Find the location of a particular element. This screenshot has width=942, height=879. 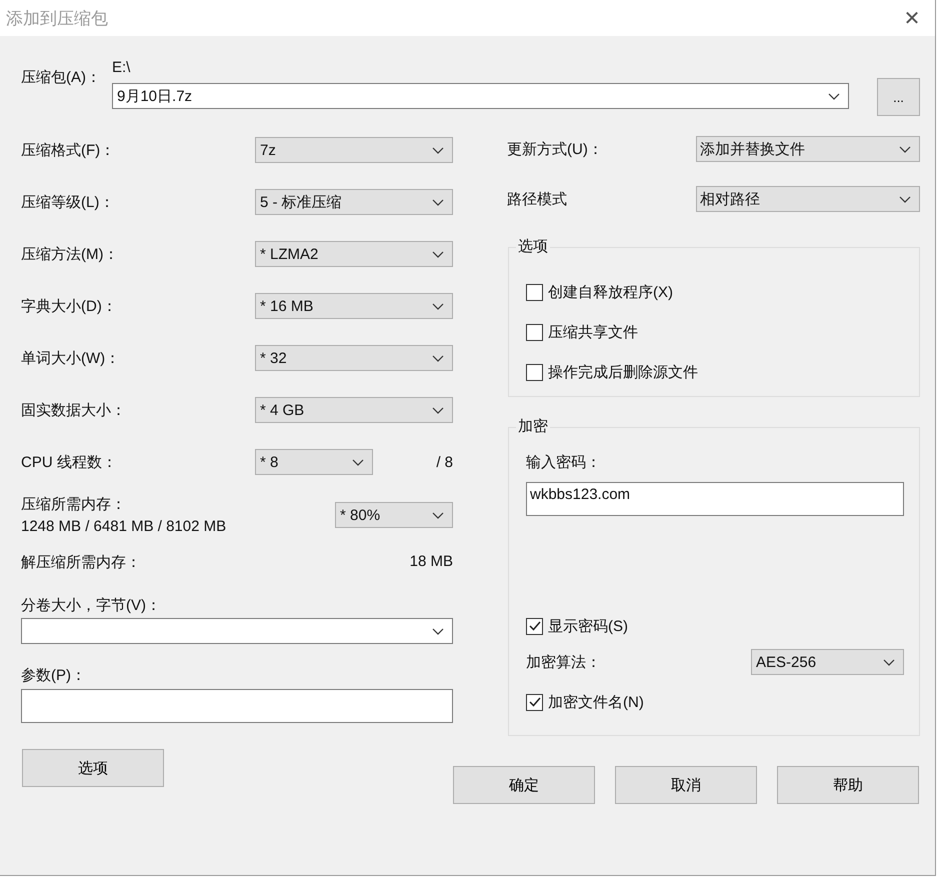

group-title: 加密 is located at coordinates (533, 427).